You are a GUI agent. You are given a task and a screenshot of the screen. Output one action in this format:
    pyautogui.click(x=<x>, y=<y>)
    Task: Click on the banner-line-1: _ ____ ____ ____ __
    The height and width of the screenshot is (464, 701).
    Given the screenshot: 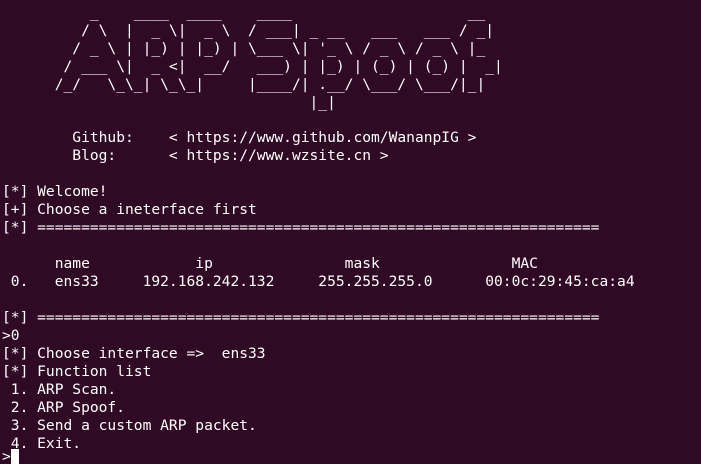 What is the action you would take?
    pyautogui.click(x=244, y=12)
    